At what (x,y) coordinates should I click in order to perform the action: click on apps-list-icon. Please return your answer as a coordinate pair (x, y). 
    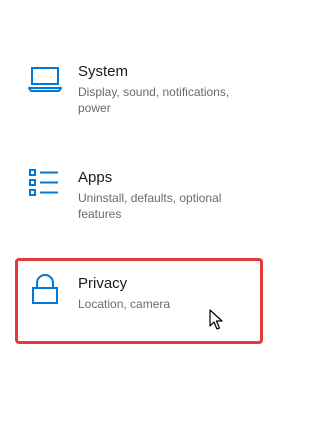
    Looking at the image, I should click on (46, 188).